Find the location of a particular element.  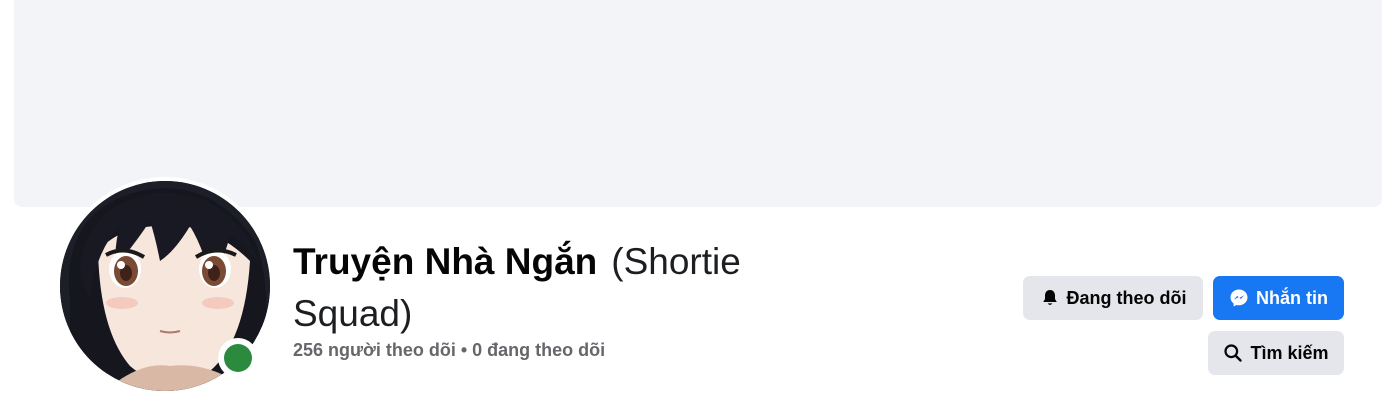

follower-stats: 256 người theo dõi • 0 đang theo dõi is located at coordinates (449, 350).